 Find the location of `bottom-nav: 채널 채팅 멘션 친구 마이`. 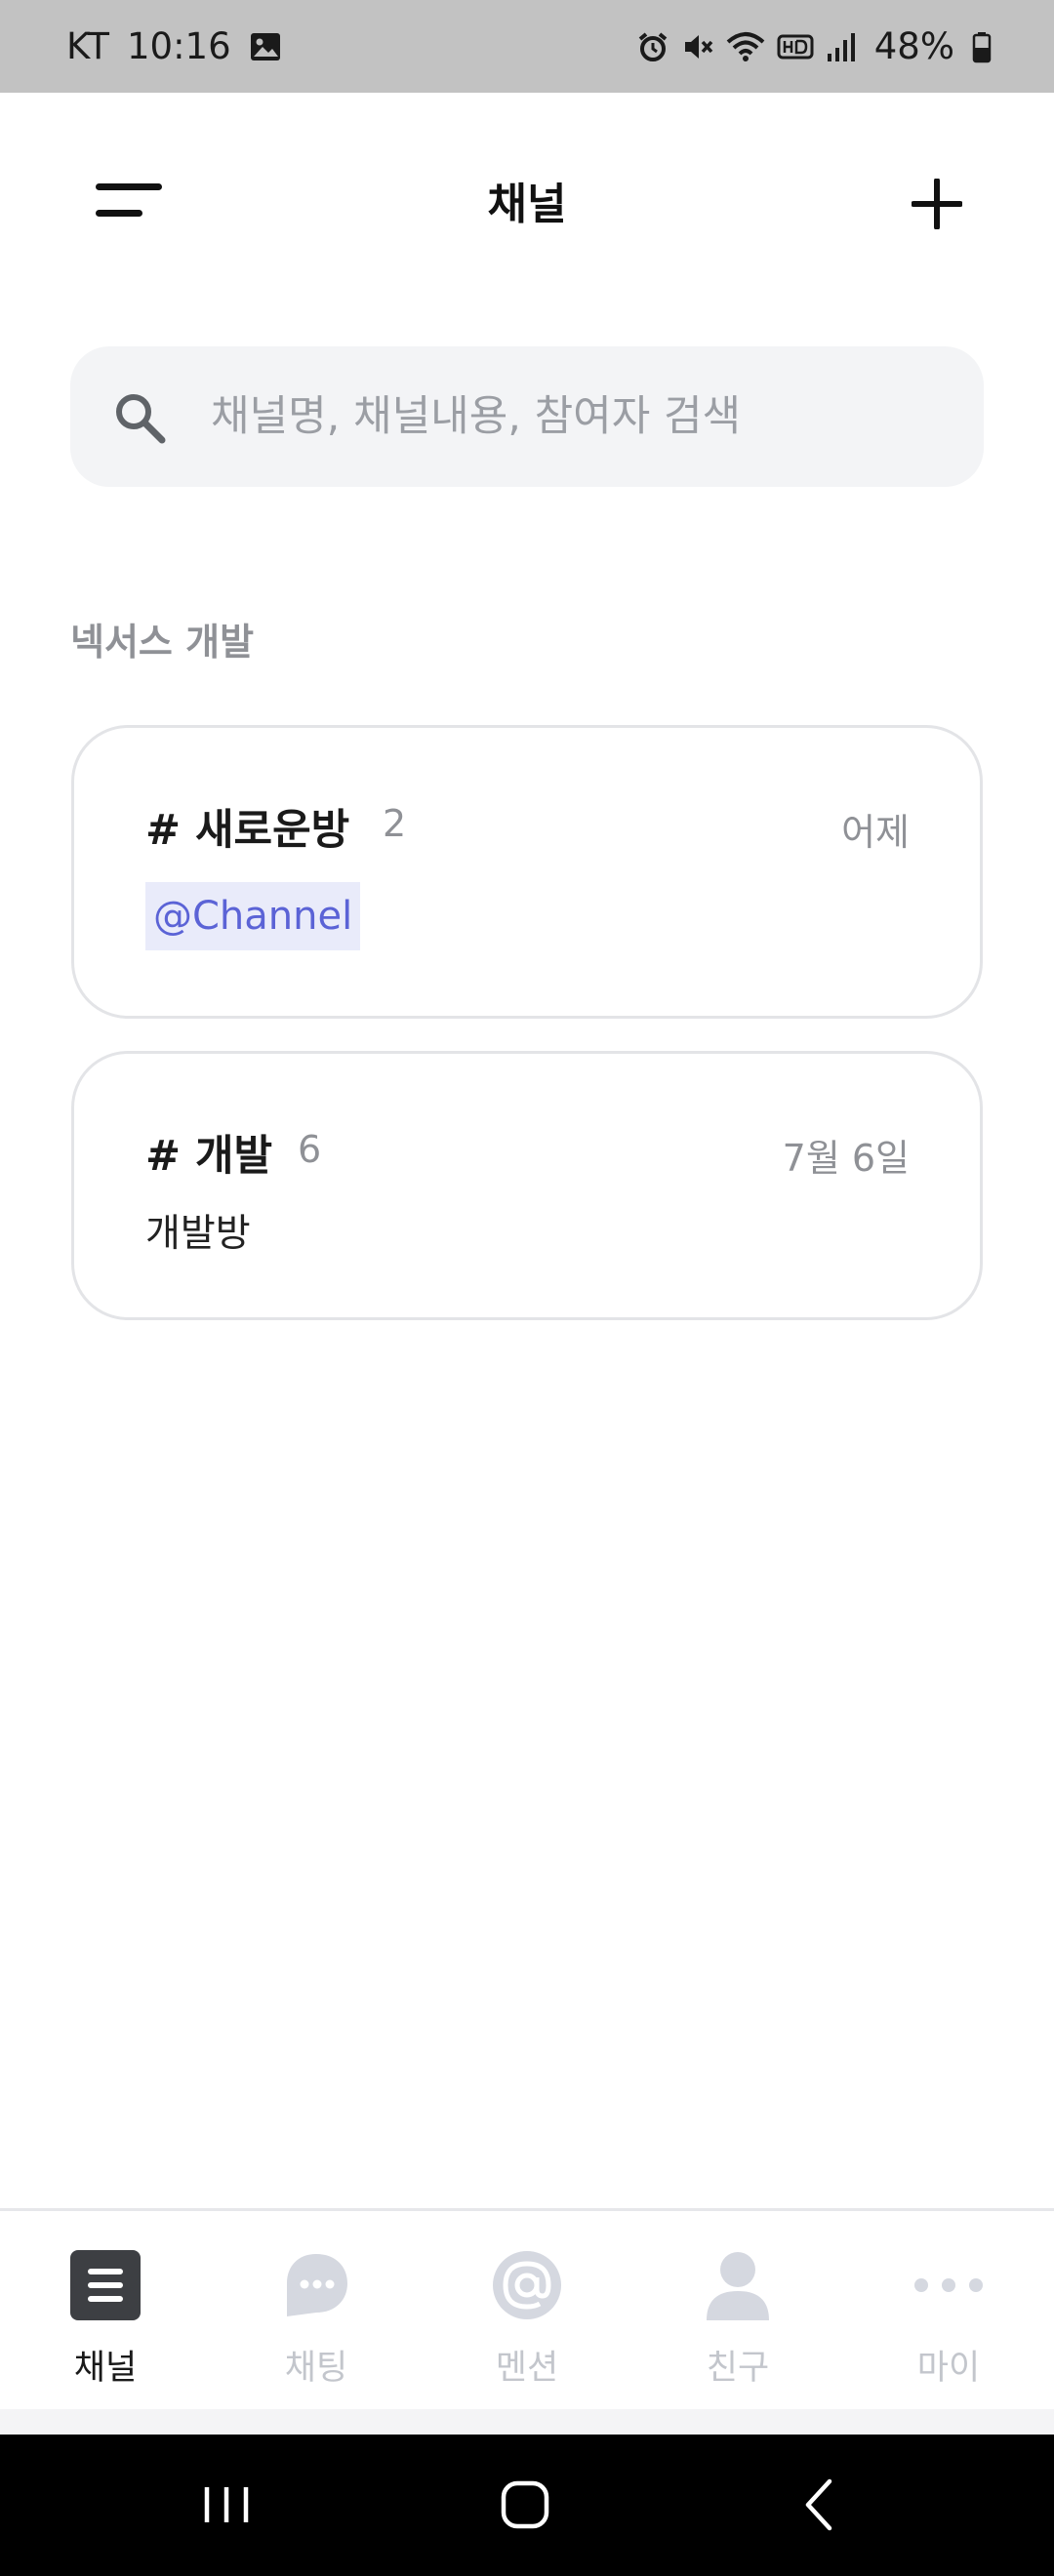

bottom-nav: 채널 채팅 멘션 친구 마이 is located at coordinates (527, 2321).